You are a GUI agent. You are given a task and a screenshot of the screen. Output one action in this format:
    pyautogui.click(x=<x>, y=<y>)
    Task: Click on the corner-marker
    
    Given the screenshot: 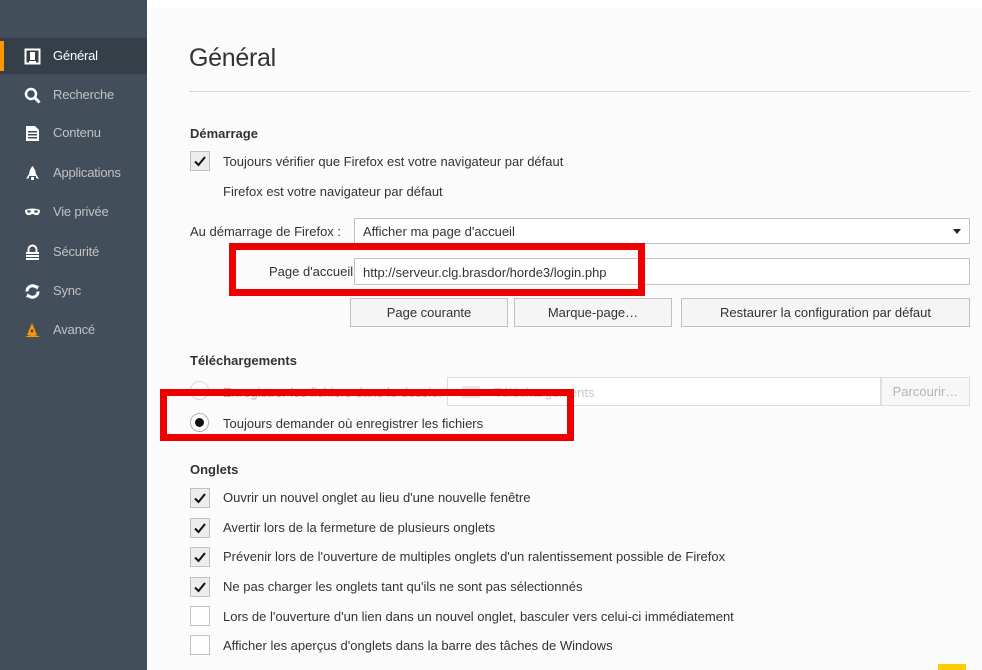 What is the action you would take?
    pyautogui.click(x=952, y=667)
    